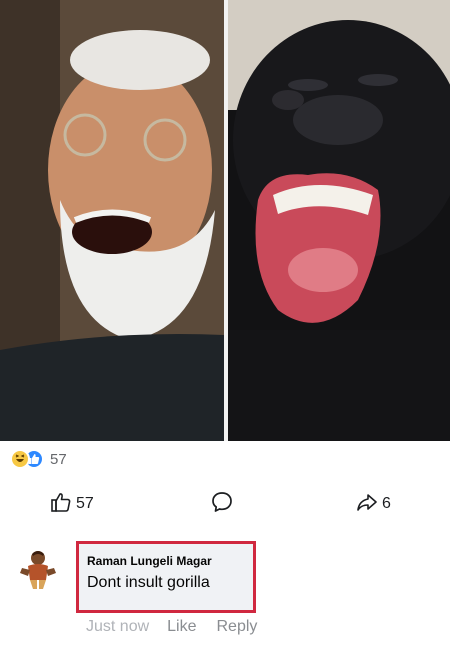 The height and width of the screenshot is (651, 450). Describe the element at coordinates (38, 568) in the screenshot. I see `avatar-icon` at that location.